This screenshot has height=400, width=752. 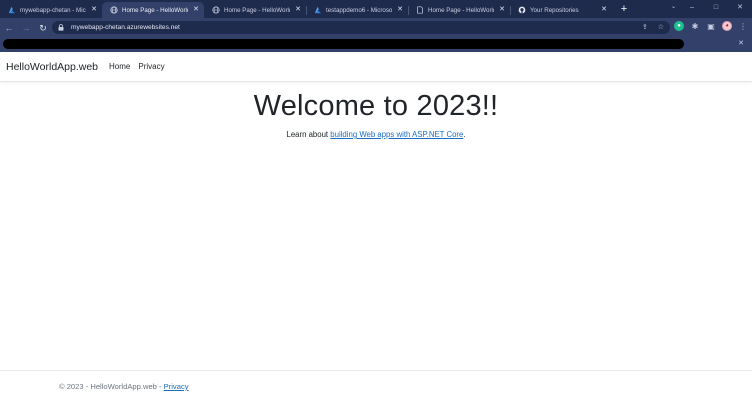 What do you see at coordinates (43, 28) in the screenshot?
I see `reload-icon: ↻` at bounding box center [43, 28].